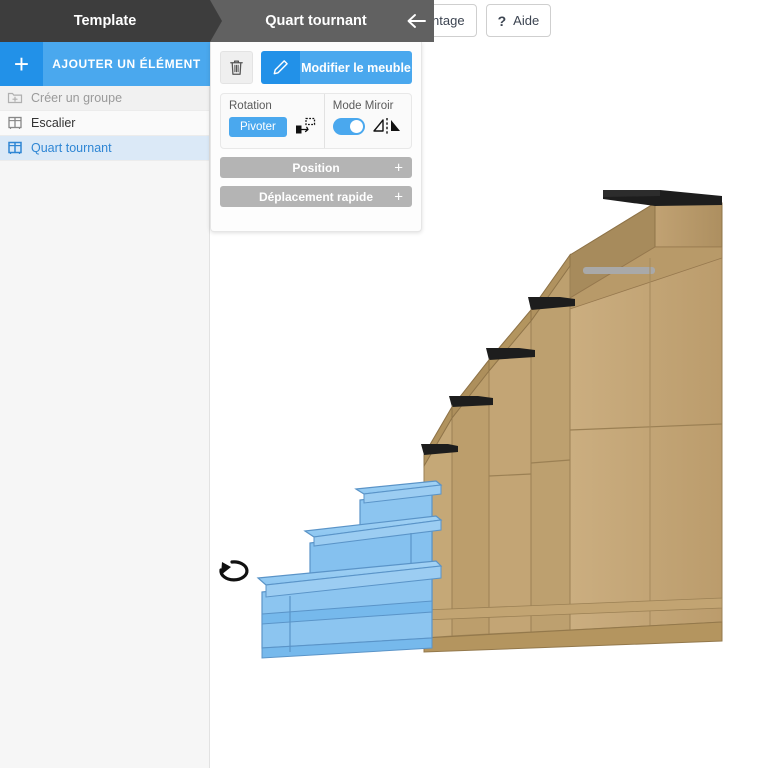  Describe the element at coordinates (250, 106) in the screenshot. I see `rotation-title: Rotation` at that location.